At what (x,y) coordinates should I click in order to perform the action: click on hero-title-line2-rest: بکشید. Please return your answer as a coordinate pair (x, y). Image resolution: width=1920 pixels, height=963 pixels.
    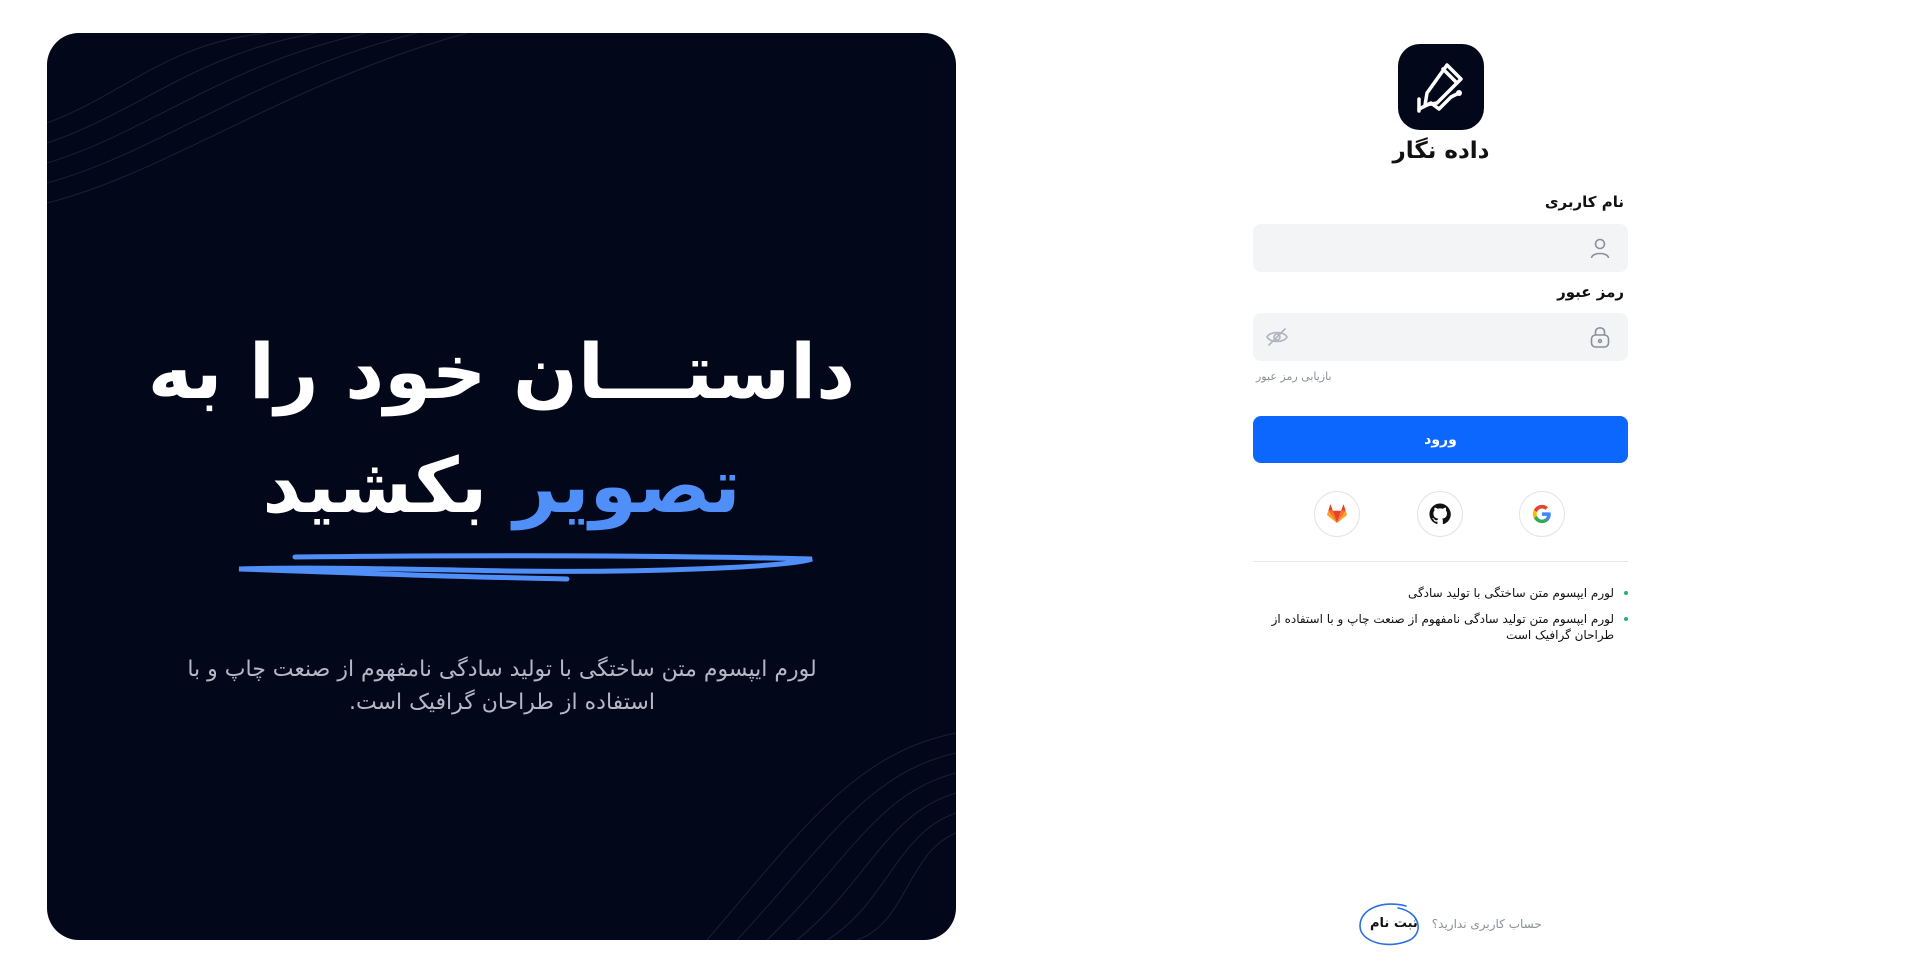
    Looking at the image, I should click on (375, 485).